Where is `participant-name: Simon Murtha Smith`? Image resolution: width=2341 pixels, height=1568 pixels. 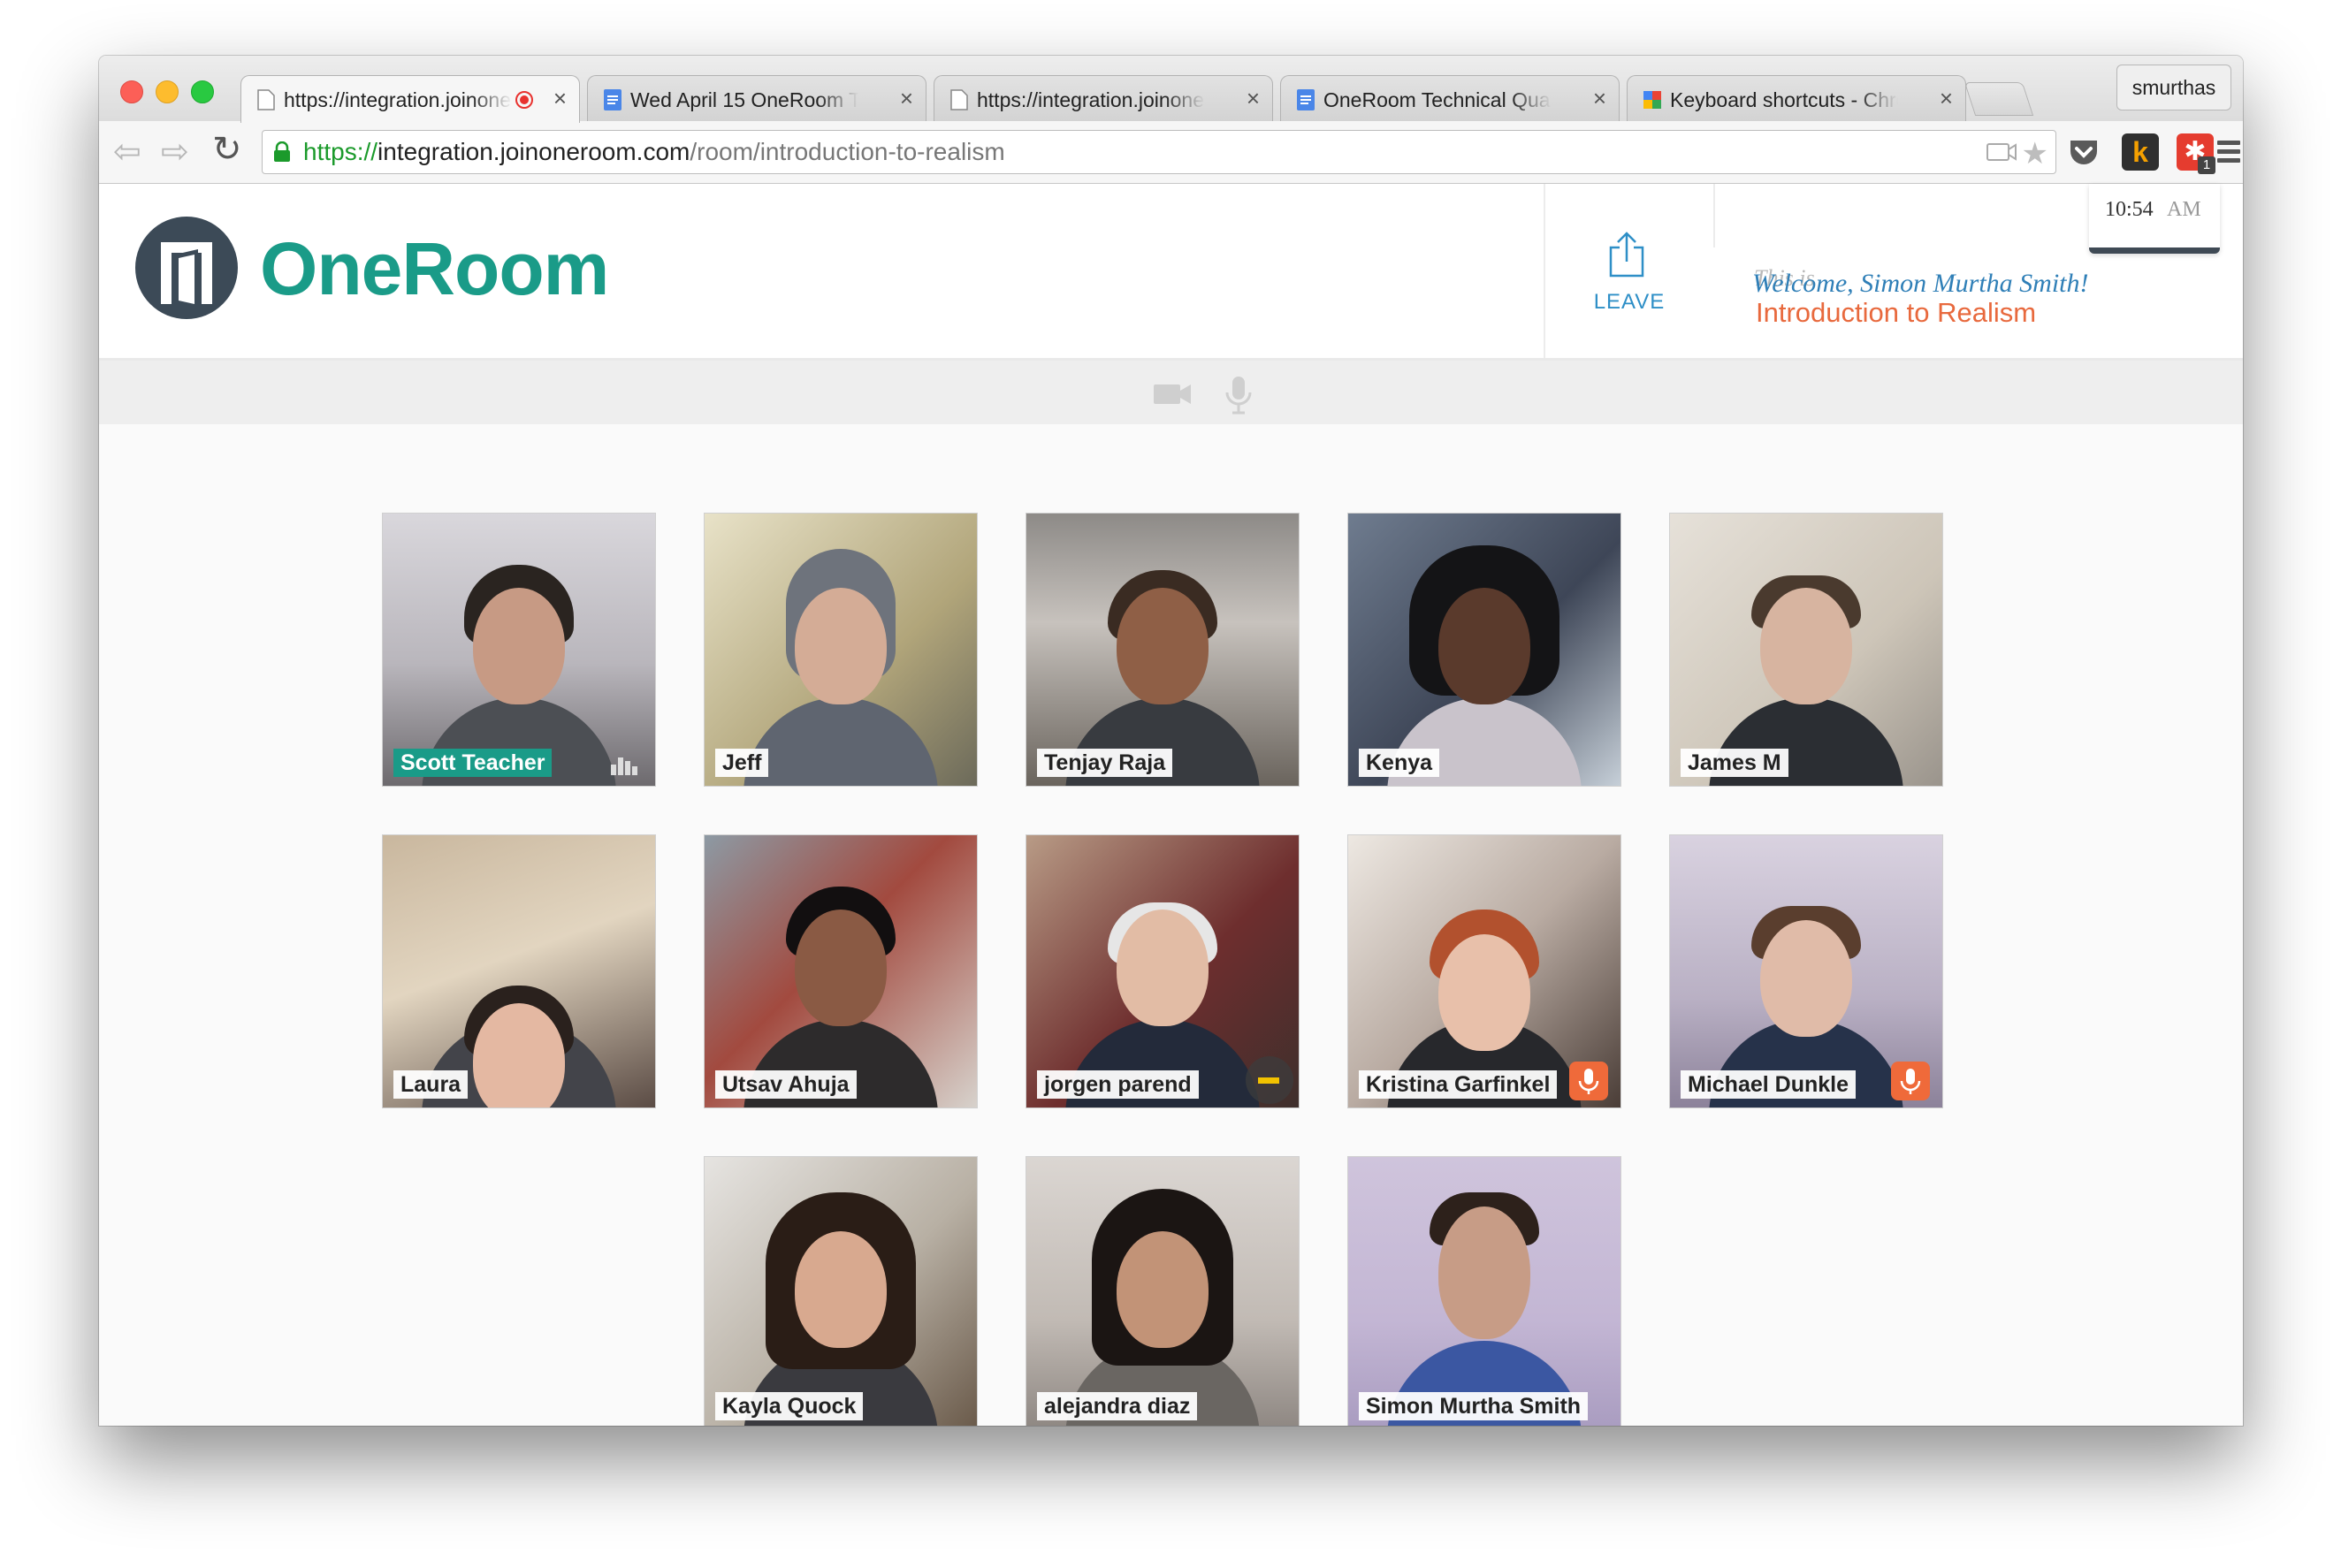 participant-name: Simon Murtha Smith is located at coordinates (1474, 1406).